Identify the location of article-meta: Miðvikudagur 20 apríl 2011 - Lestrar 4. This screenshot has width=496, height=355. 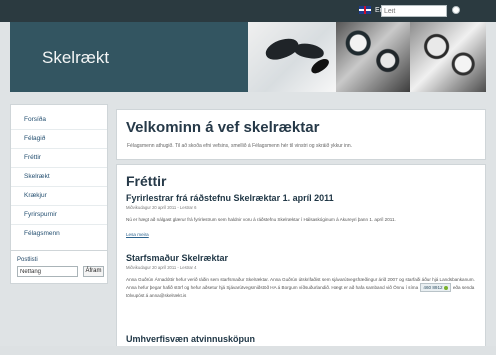
(161, 267).